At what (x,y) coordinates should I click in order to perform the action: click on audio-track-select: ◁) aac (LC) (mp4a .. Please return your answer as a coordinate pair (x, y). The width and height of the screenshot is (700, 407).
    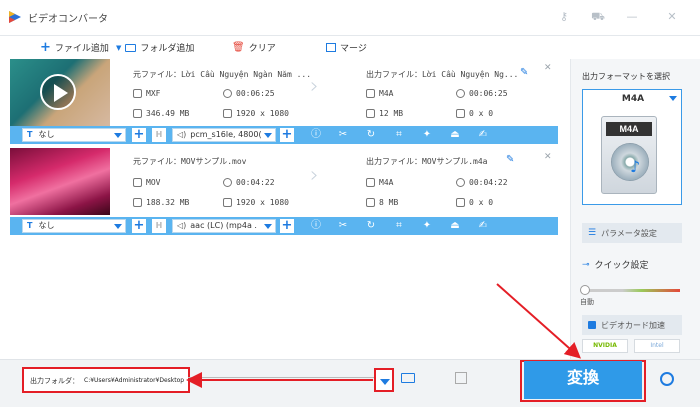
    Looking at the image, I should click on (224, 226).